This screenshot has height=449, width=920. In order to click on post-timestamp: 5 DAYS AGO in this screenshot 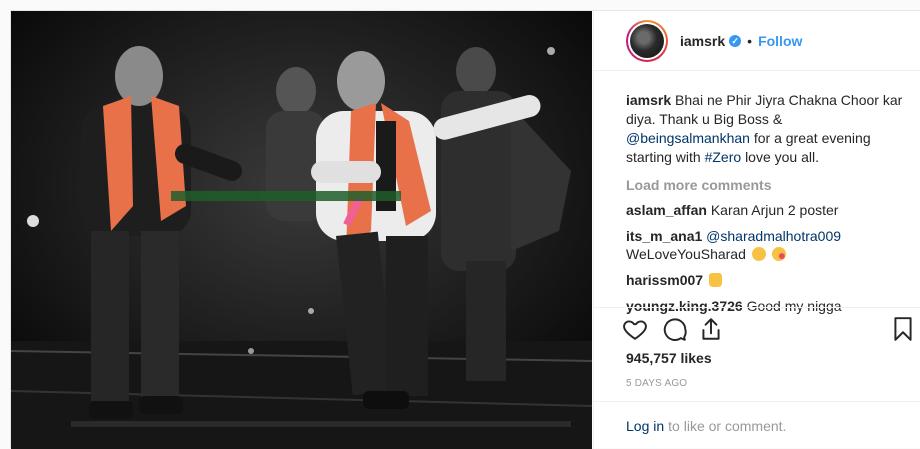, I will do `click(656, 383)`.